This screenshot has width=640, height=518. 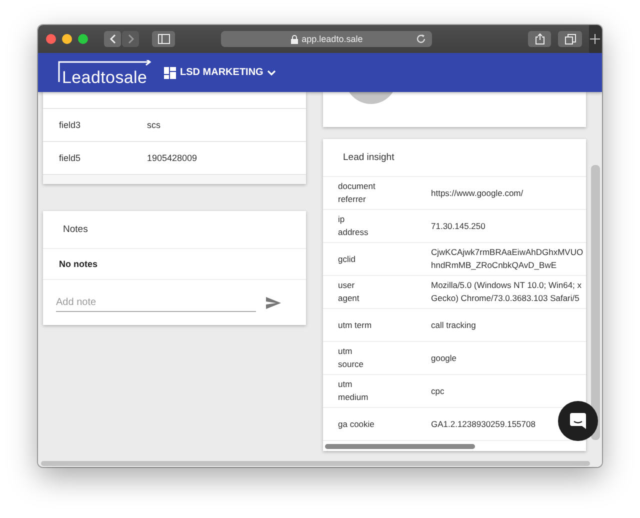 What do you see at coordinates (346, 259) in the screenshot?
I see `insight-label: gclid` at bounding box center [346, 259].